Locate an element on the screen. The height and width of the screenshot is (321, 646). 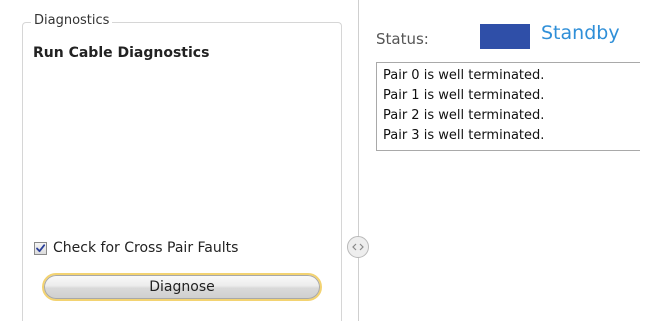
cross-pair-checkbox is located at coordinates (40, 248).